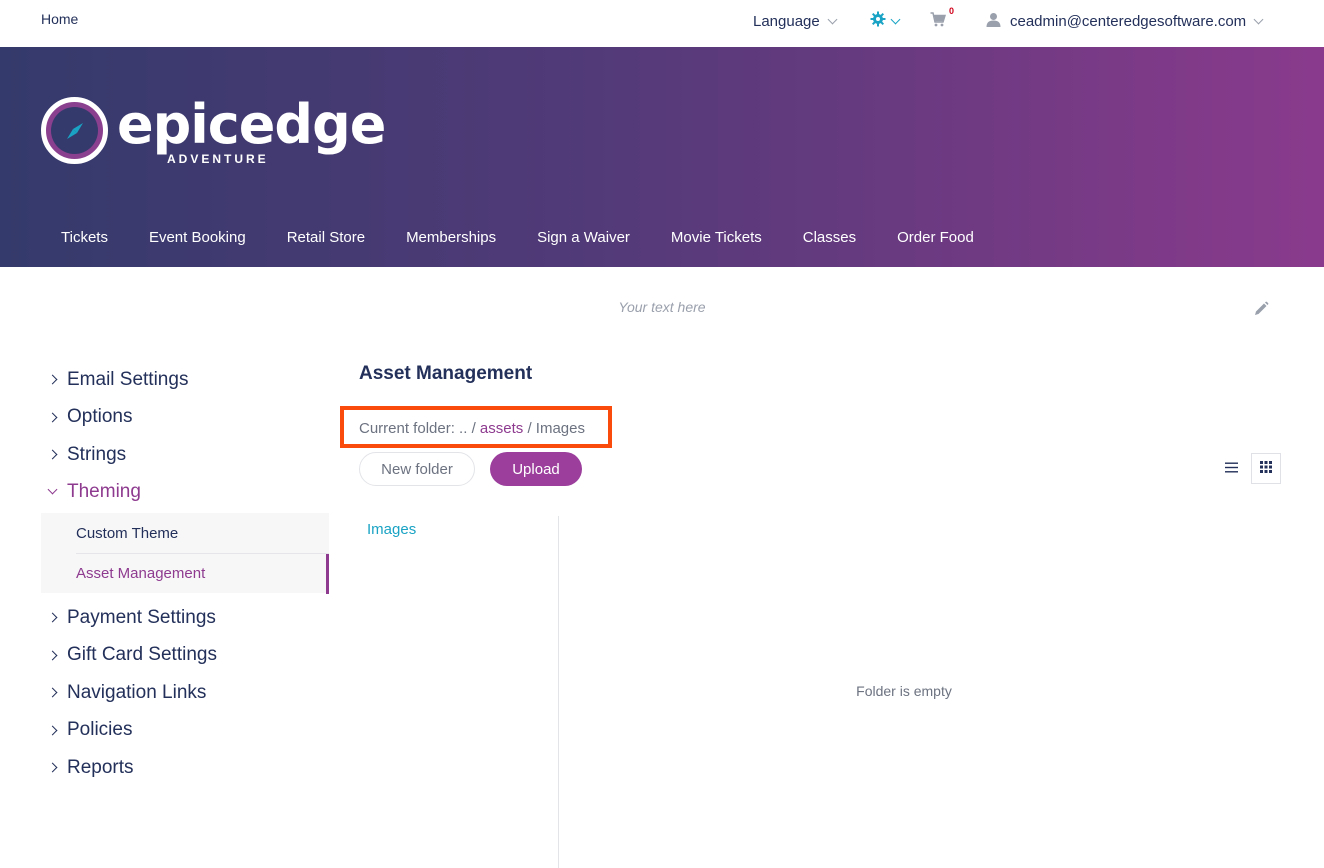 Image resolution: width=1324 pixels, height=868 pixels. Describe the element at coordinates (100, 417) in the screenshot. I see `sidebar-item-label: Options` at that location.